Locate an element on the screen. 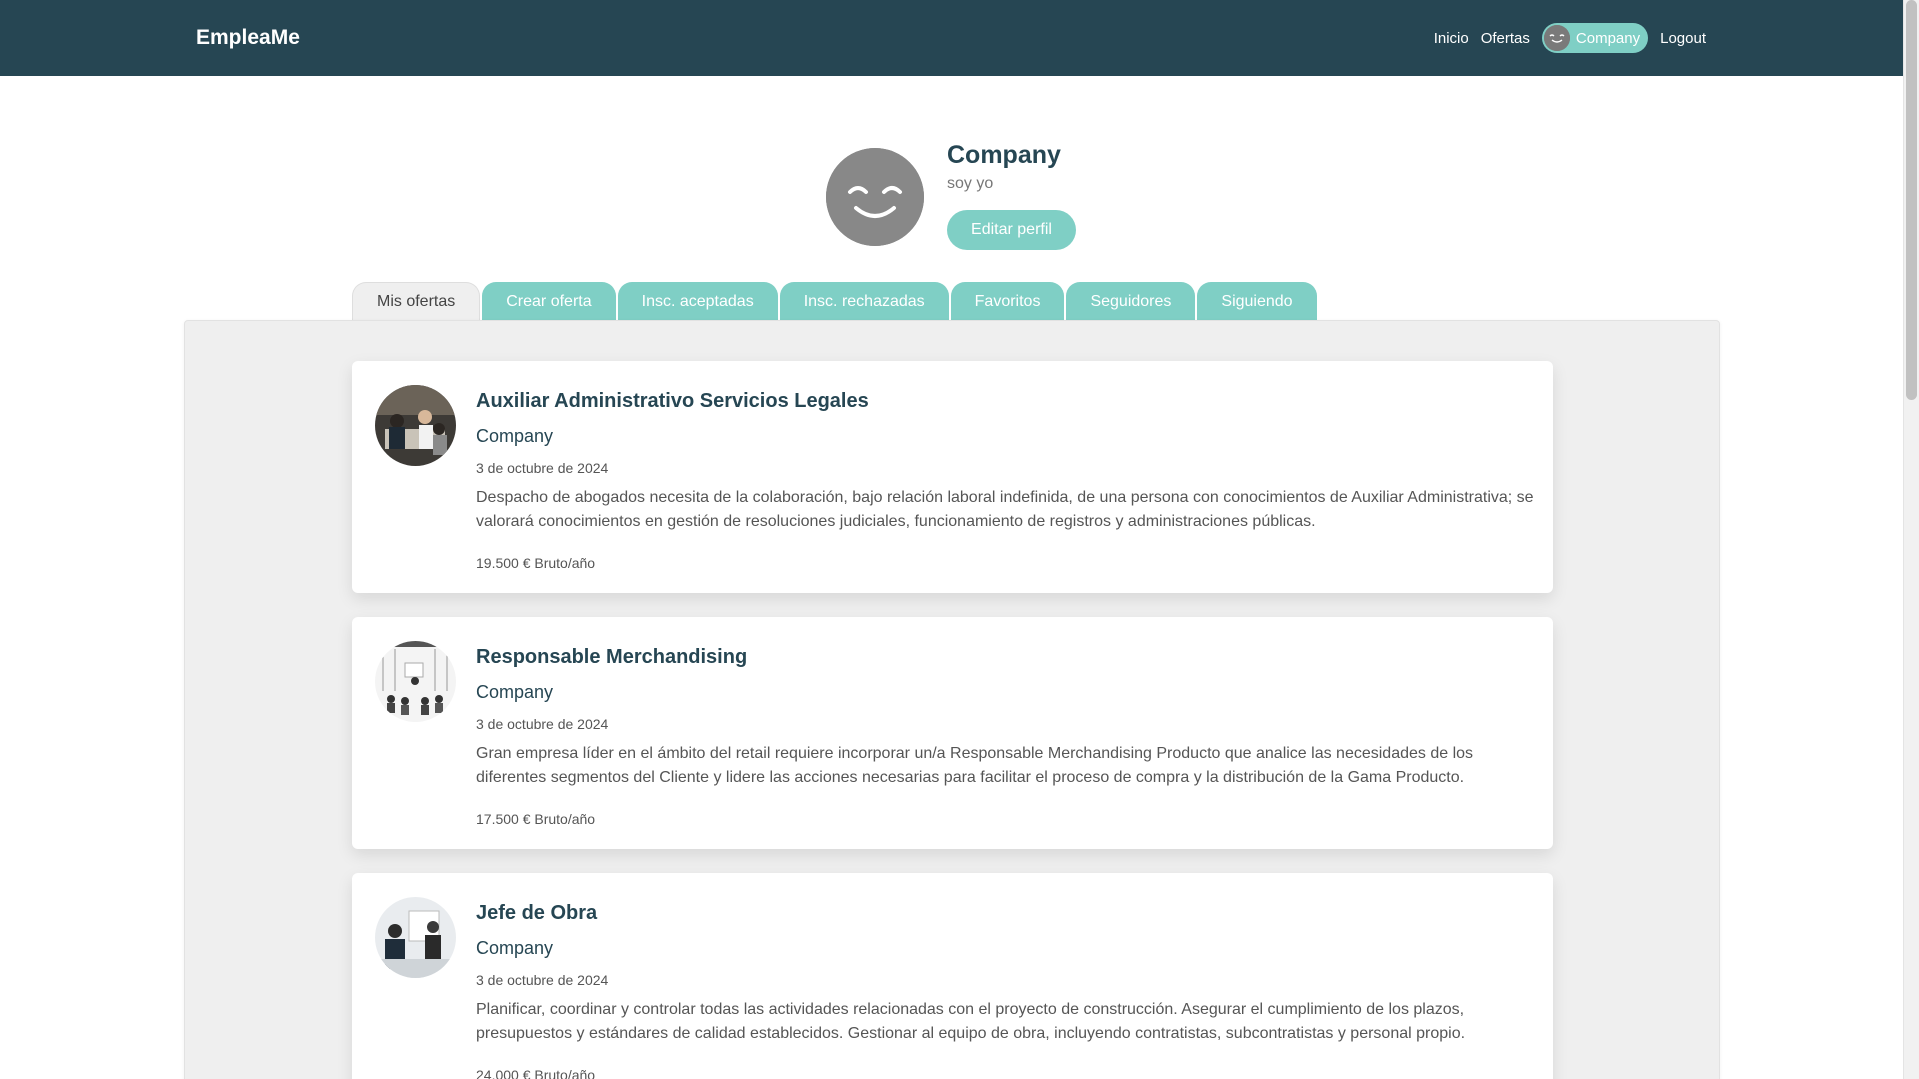 Image resolution: width=1919 pixels, height=1079 pixels. nav-link-offers: Ofertas is located at coordinates (1505, 38).